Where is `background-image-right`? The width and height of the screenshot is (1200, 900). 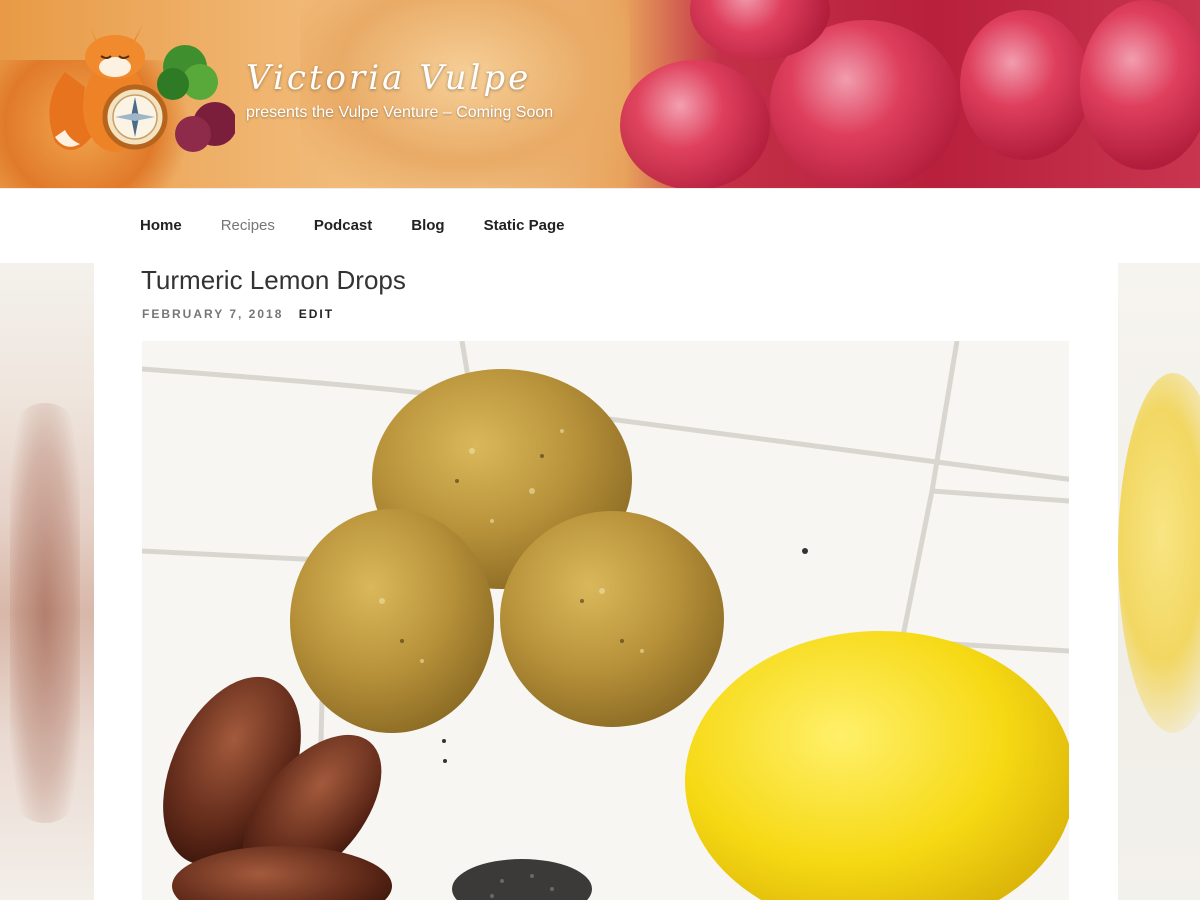
background-image-right is located at coordinates (1159, 581).